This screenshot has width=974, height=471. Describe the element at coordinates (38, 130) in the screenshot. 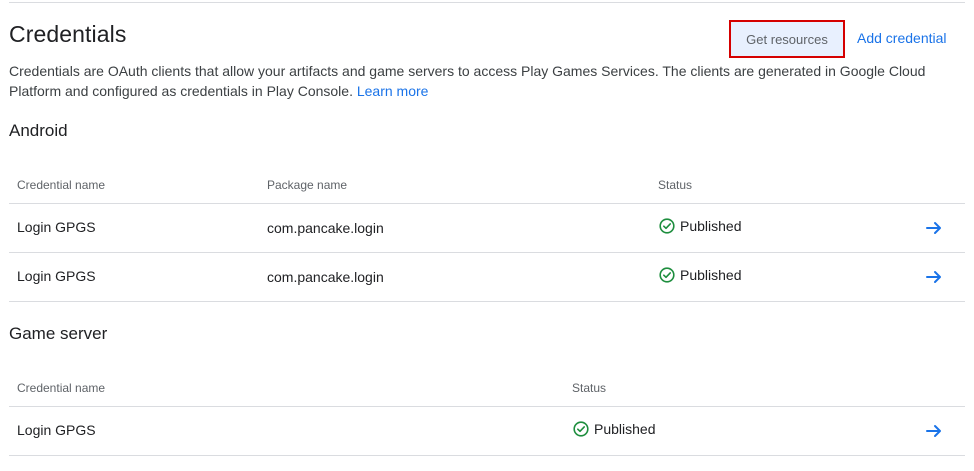

I see `android-section-title: Android` at that location.